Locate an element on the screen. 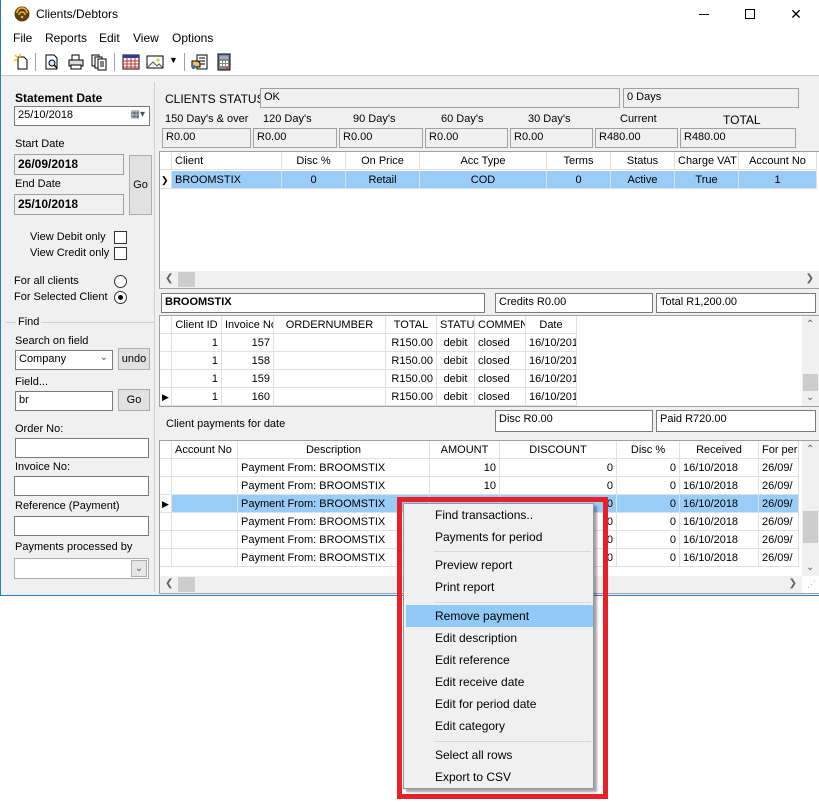 This screenshot has width=819, height=803. processed-by-select: ⌄ is located at coordinates (81, 568).